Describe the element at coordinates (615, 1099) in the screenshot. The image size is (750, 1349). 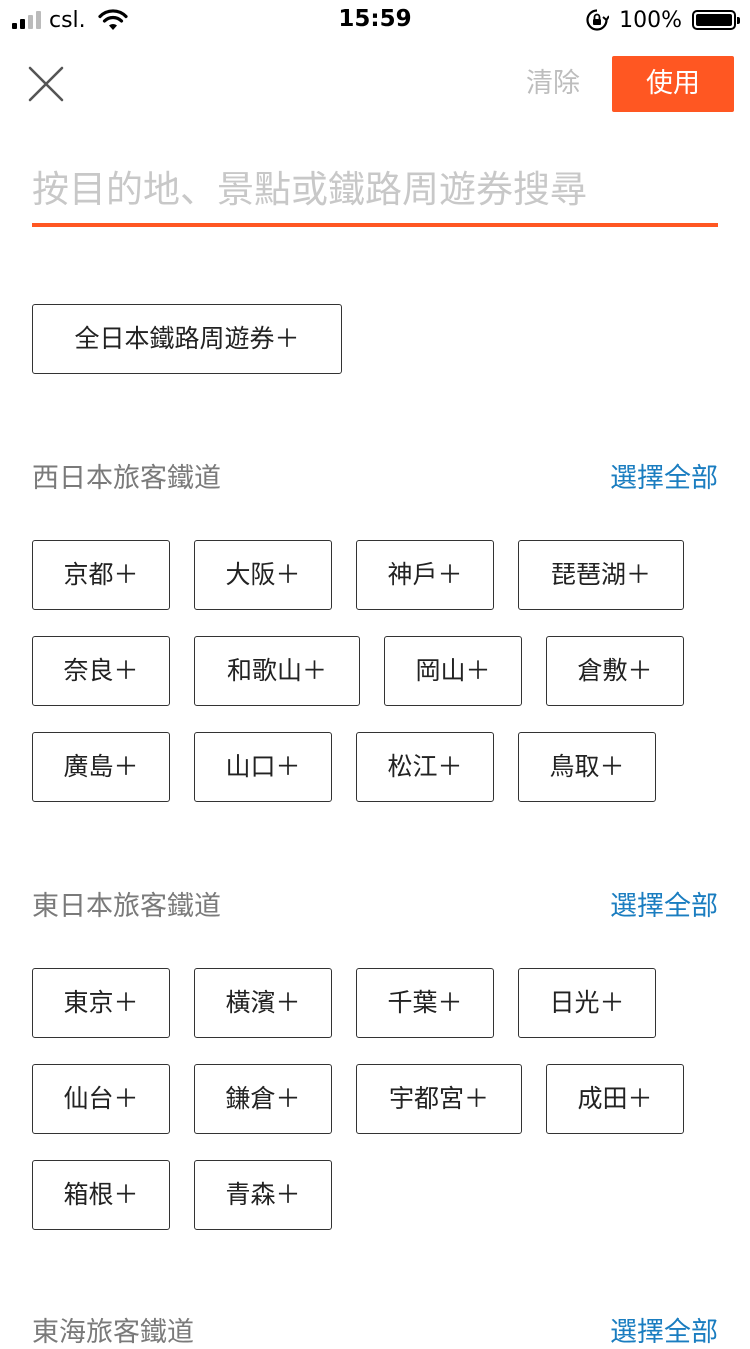
I see `chip-narita: 成田＋` at that location.